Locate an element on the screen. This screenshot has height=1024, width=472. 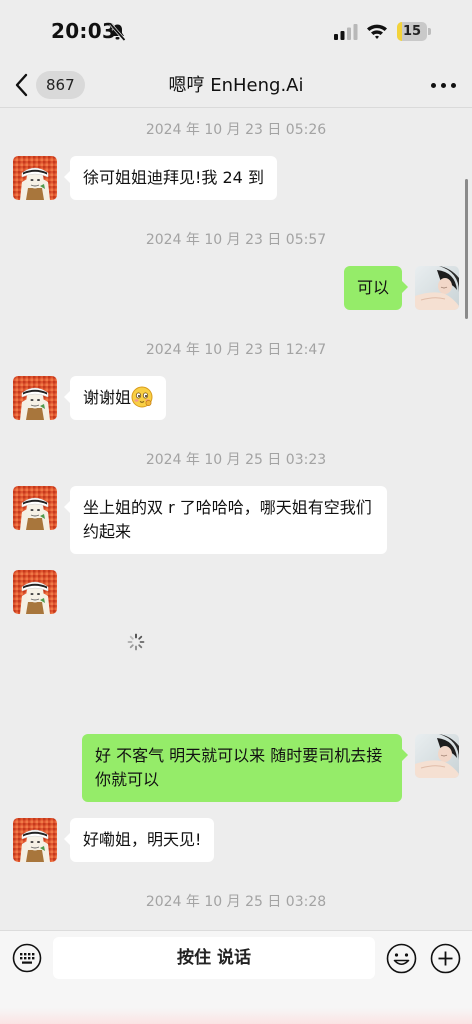
plus-icon is located at coordinates (445, 958).